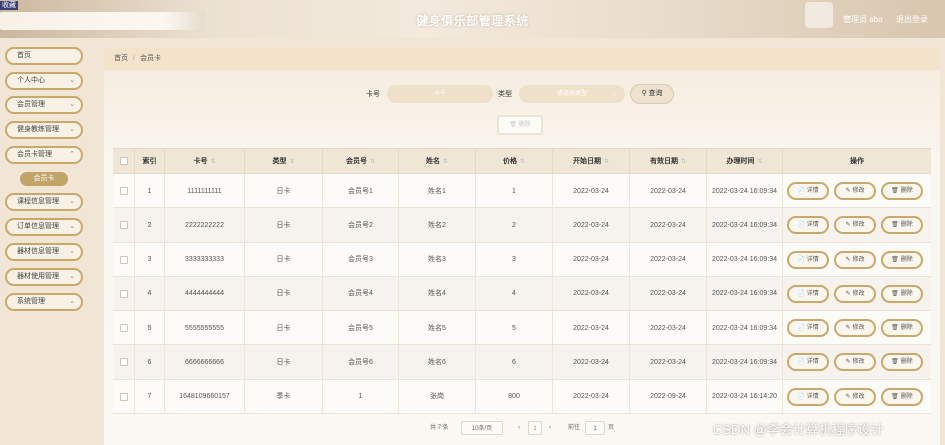 This screenshot has height=445, width=945. What do you see at coordinates (912, 19) in the screenshot?
I see `logout-link: 退出登录` at bounding box center [912, 19].